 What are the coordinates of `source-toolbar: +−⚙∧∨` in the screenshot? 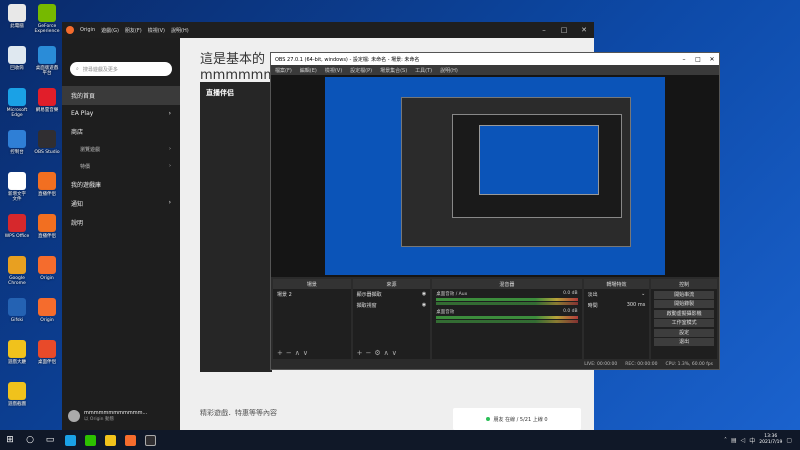 It's located at (378, 353).